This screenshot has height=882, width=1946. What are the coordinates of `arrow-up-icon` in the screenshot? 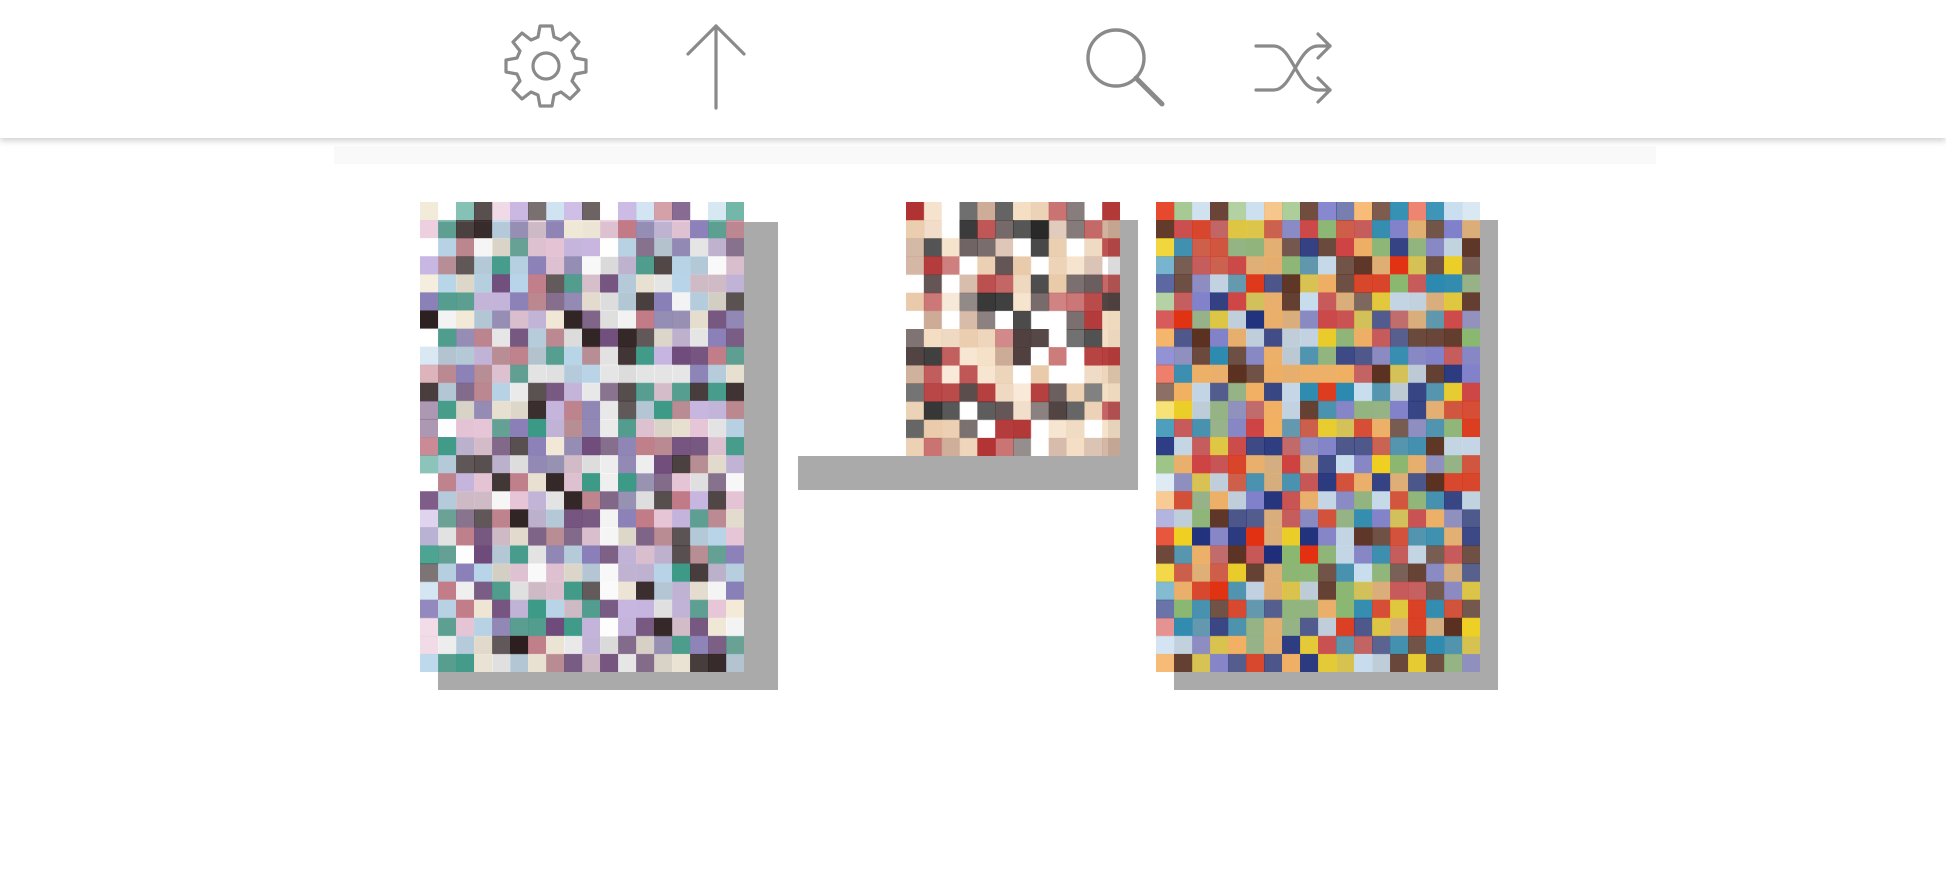 It's located at (716, 67).